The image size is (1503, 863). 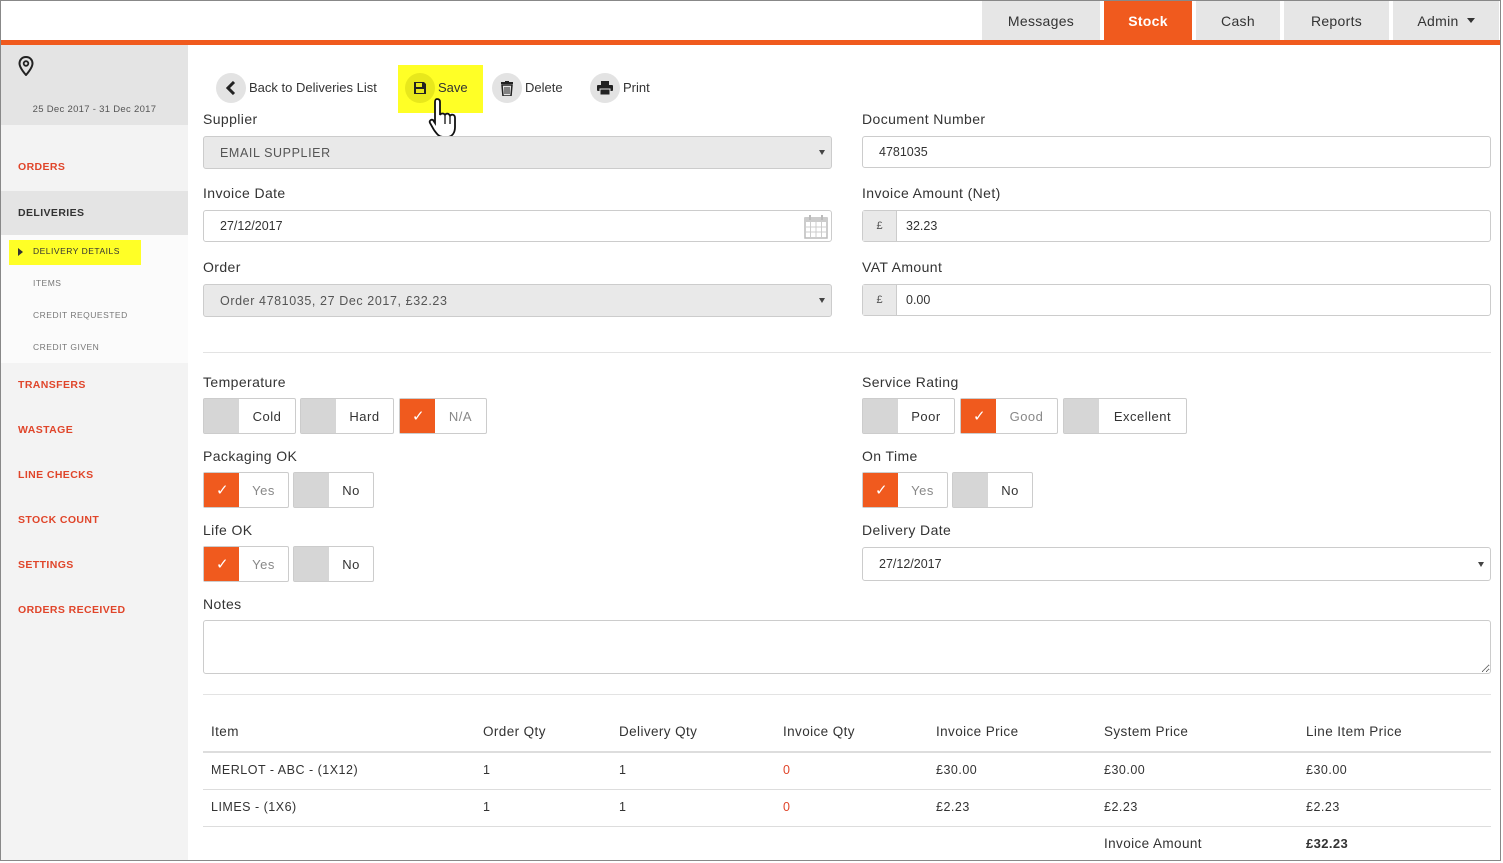 I want to click on supplier-label: Supplier, so click(x=230, y=119).